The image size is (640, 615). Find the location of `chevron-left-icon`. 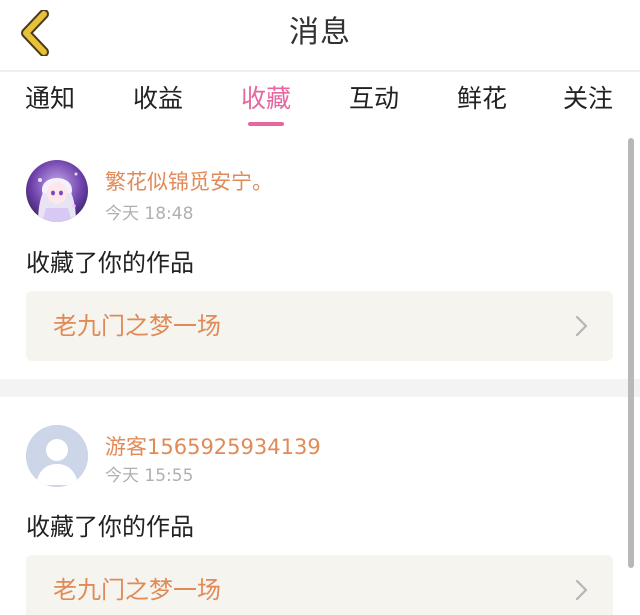

chevron-left-icon is located at coordinates (35, 33).